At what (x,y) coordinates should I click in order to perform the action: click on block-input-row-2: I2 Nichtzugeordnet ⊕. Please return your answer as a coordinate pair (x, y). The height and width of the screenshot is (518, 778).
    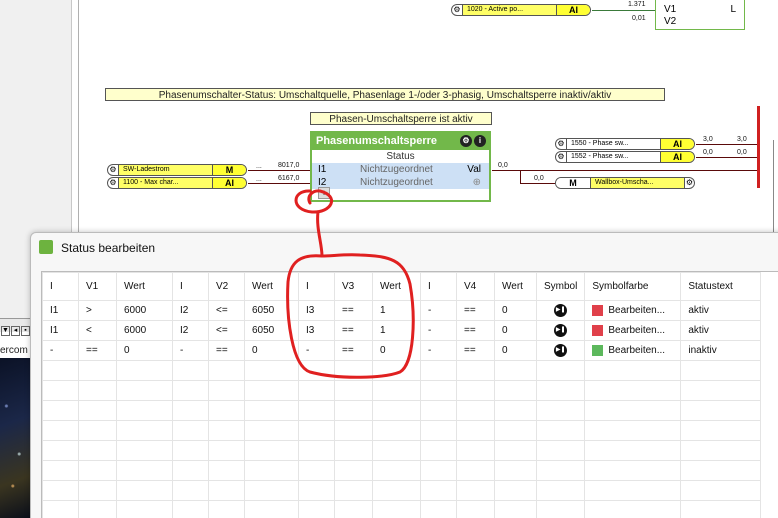
    Looking at the image, I should click on (400, 182).